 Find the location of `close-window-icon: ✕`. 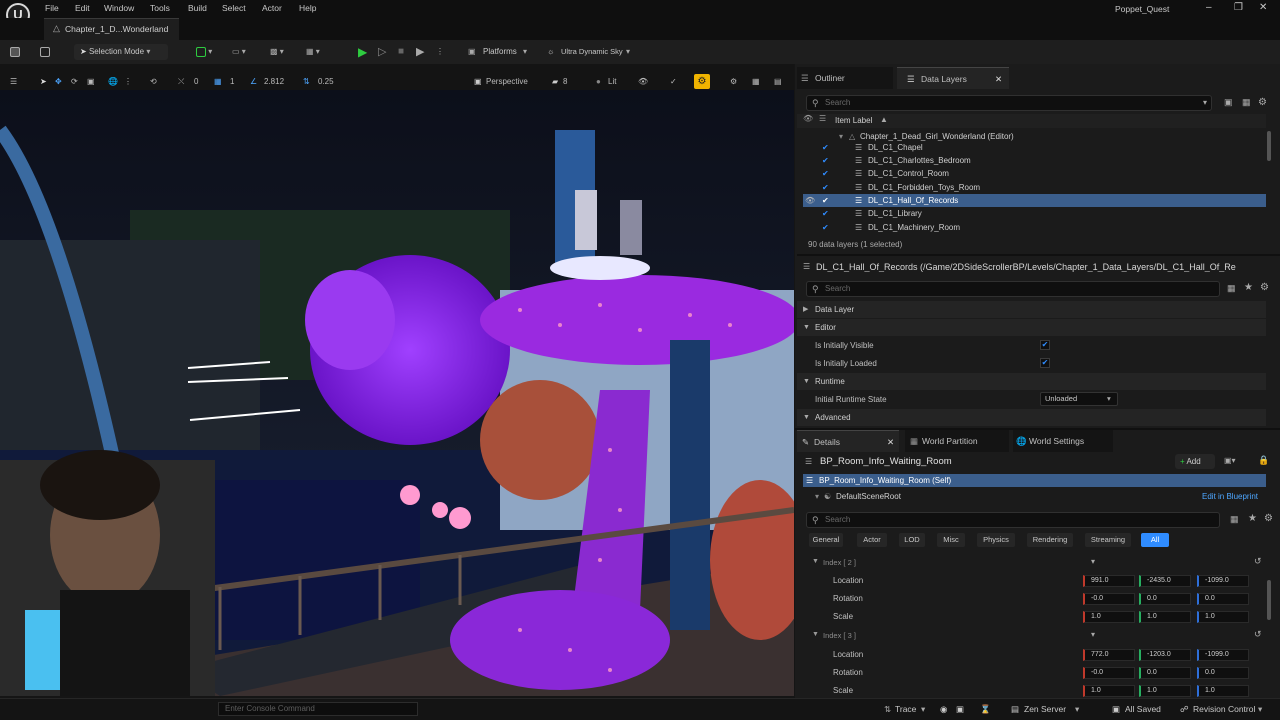

close-window-icon: ✕ is located at coordinates (1263, 7).